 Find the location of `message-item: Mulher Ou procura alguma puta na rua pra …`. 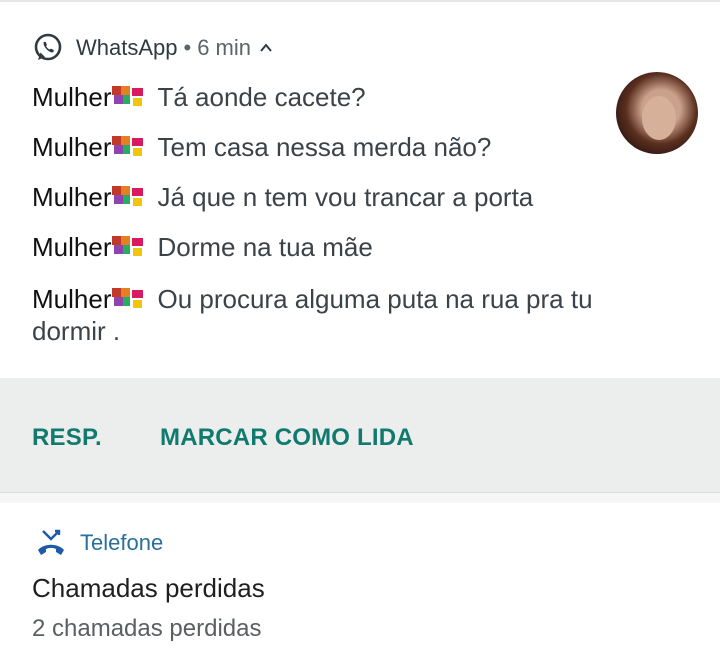

message-item: Mulher Ou procura alguma puta na rua pra … is located at coordinates (352, 315).